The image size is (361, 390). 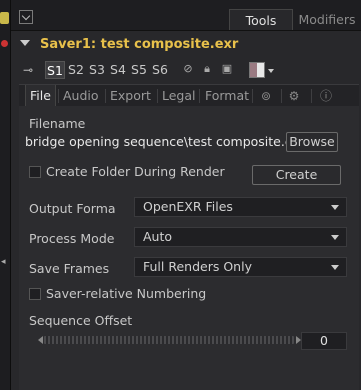 I want to click on tab-tools: Tools, so click(x=261, y=19).